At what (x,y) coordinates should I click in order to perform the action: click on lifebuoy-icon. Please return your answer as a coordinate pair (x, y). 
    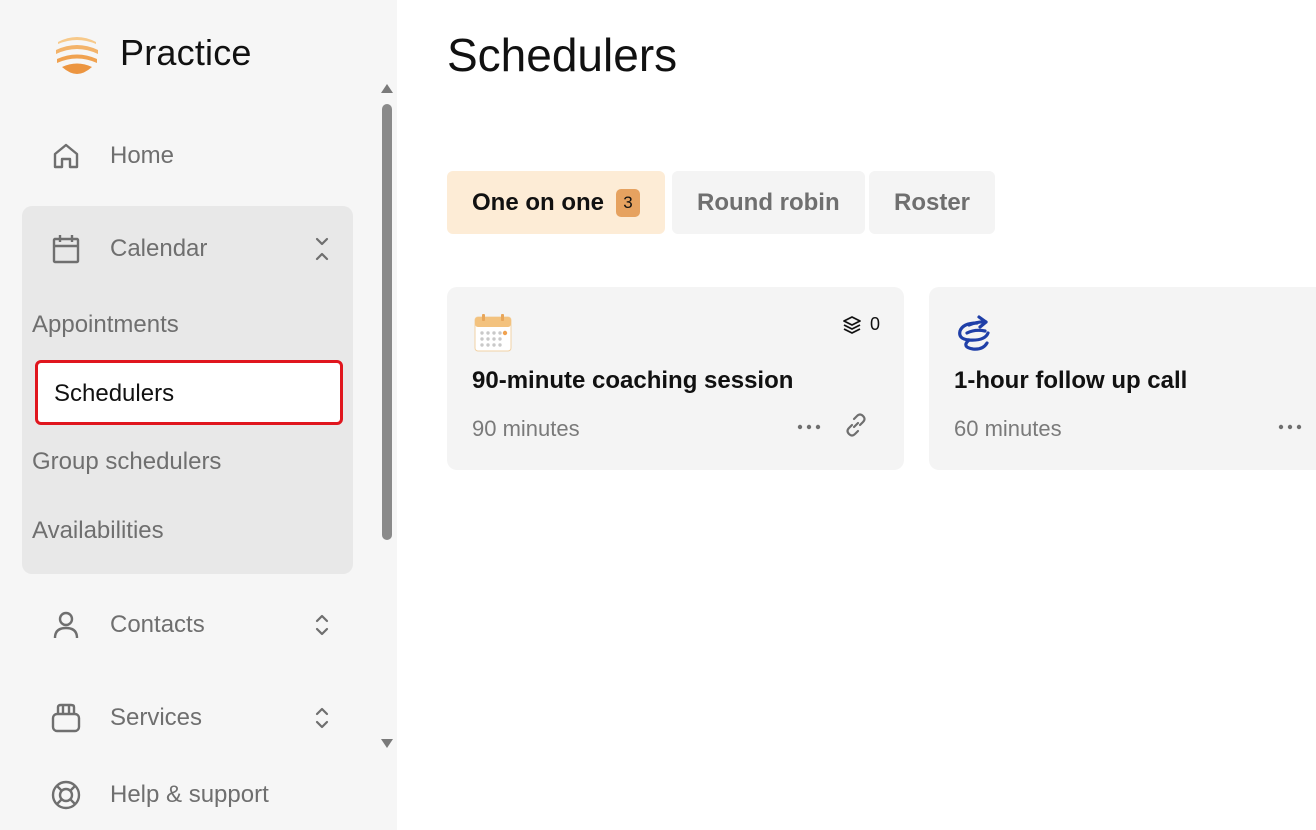
    Looking at the image, I should click on (66, 795).